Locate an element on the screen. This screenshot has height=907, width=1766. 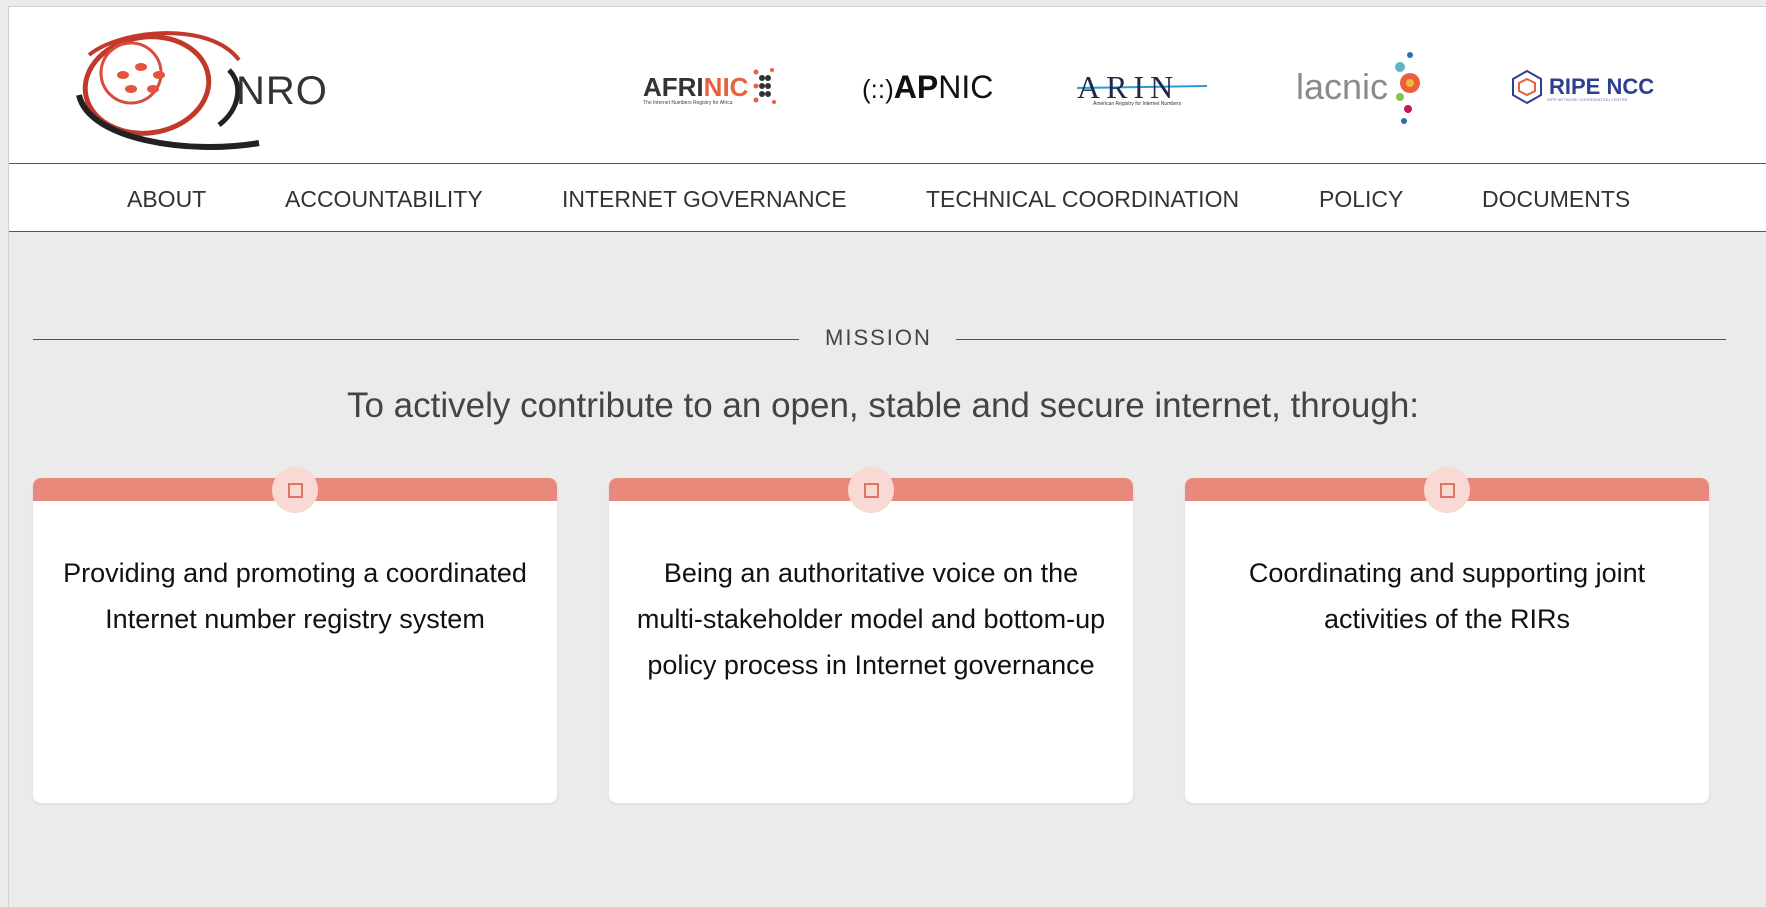
arin-wordmark: ARIN is located at coordinates (1128, 86).